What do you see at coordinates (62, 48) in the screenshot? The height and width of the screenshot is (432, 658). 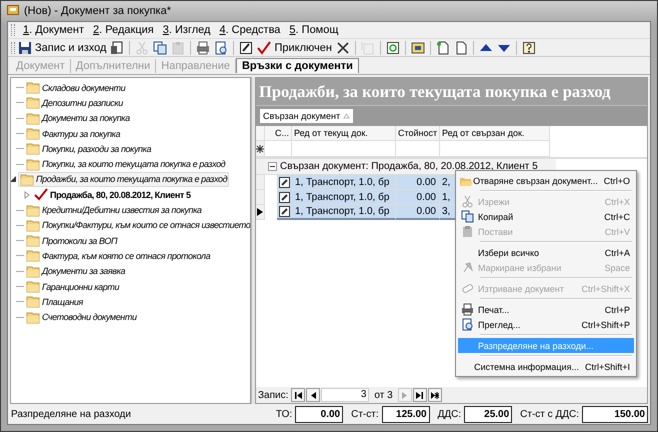 I see `toolbar-button: Запис и изход` at bounding box center [62, 48].